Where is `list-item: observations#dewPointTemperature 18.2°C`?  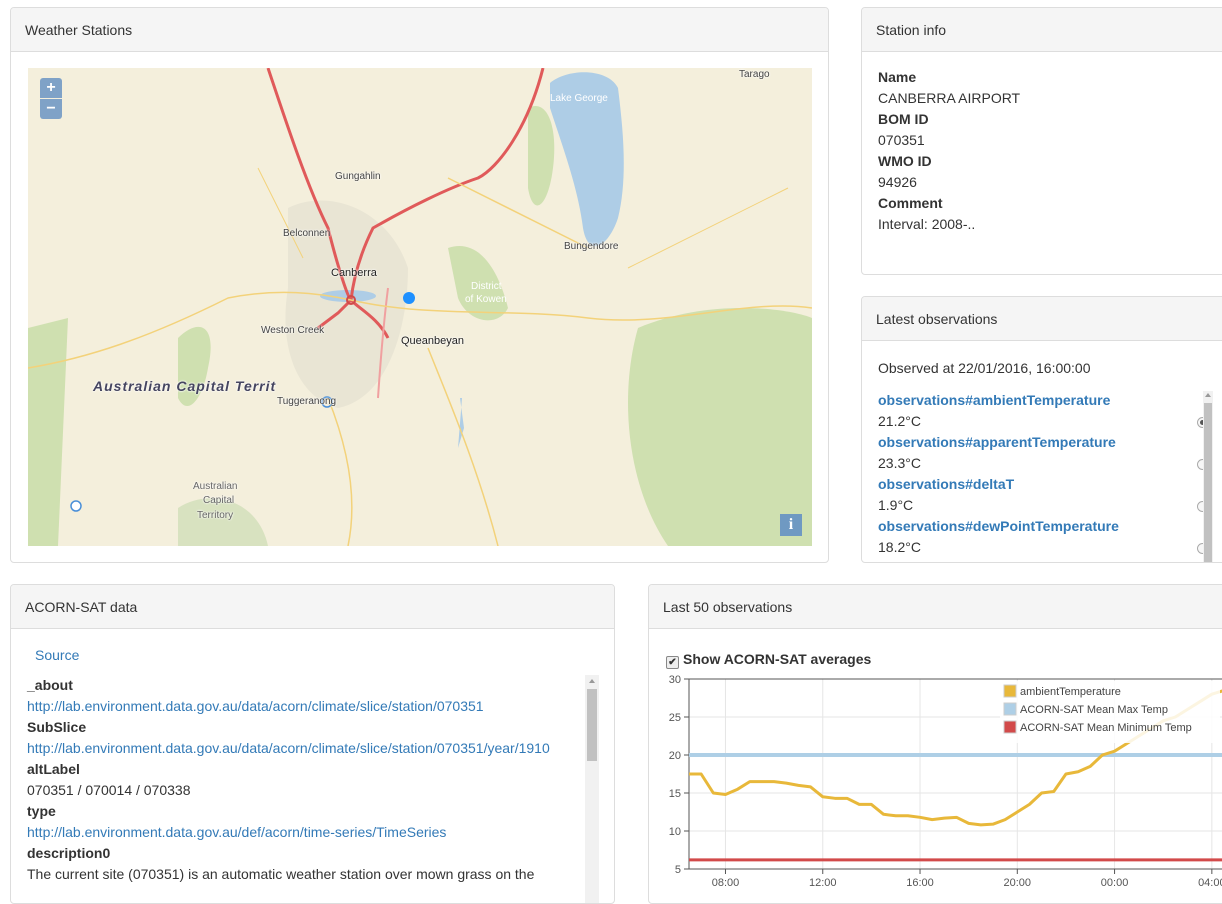 list-item: observations#dewPointTemperature 18.2°C is located at coordinates (1043, 537).